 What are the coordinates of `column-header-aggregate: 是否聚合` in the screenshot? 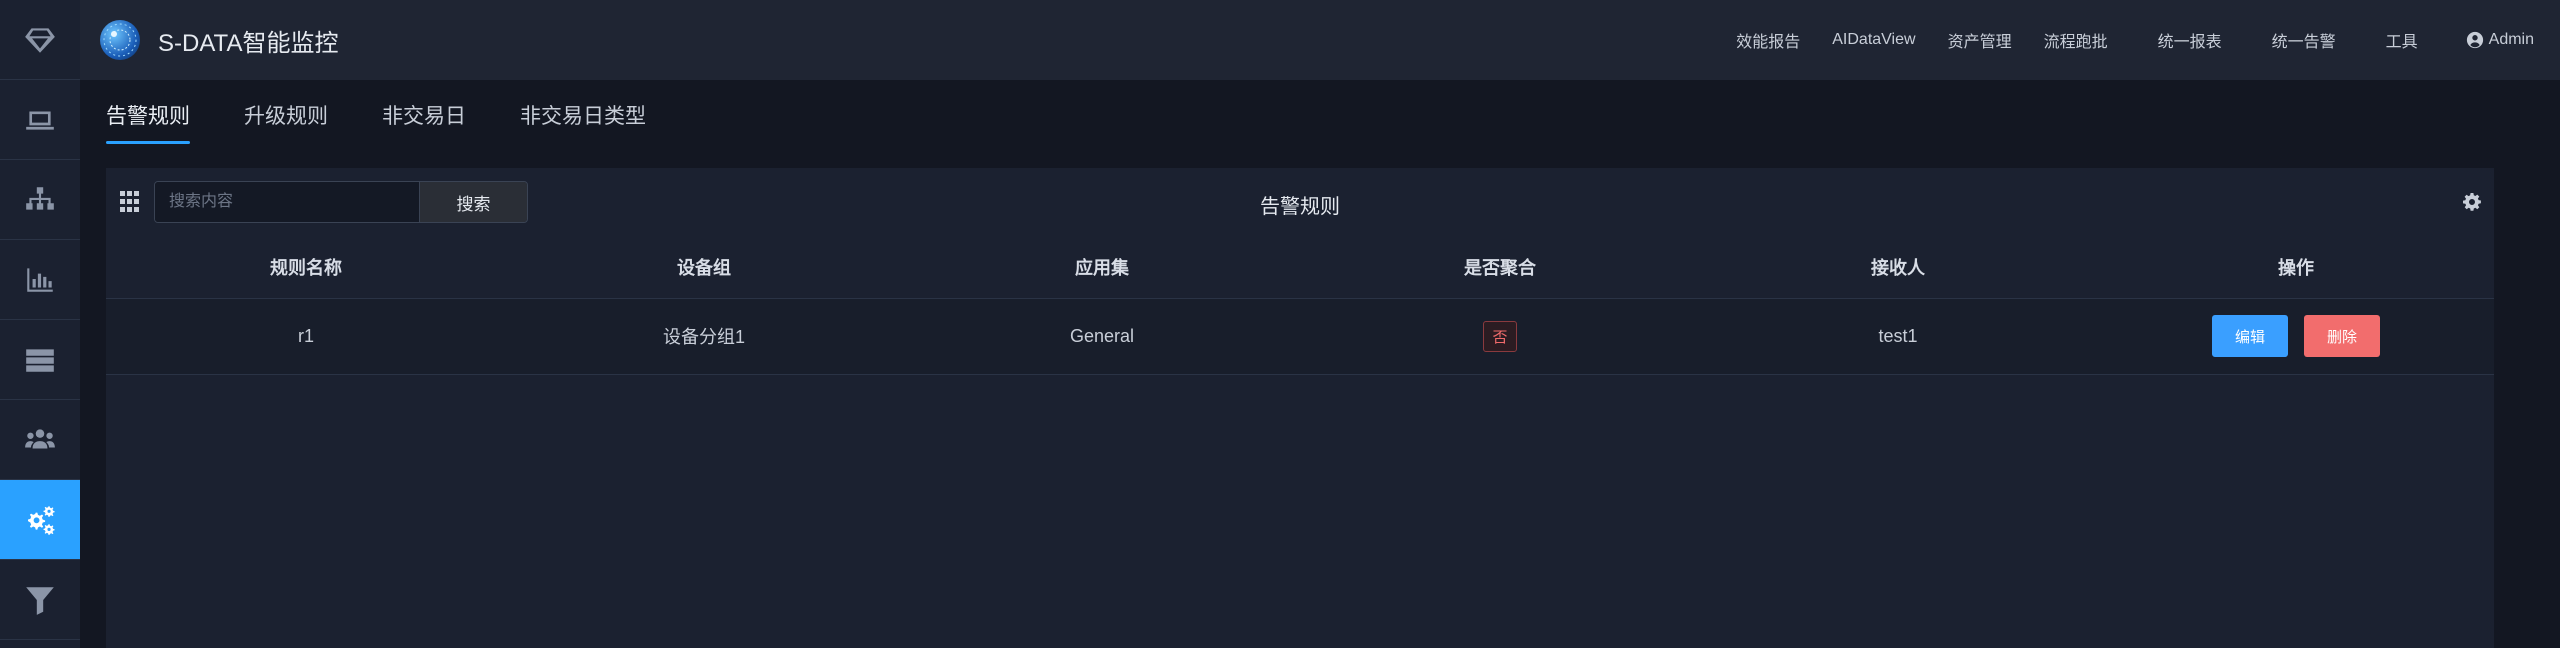 It's located at (1500, 267).